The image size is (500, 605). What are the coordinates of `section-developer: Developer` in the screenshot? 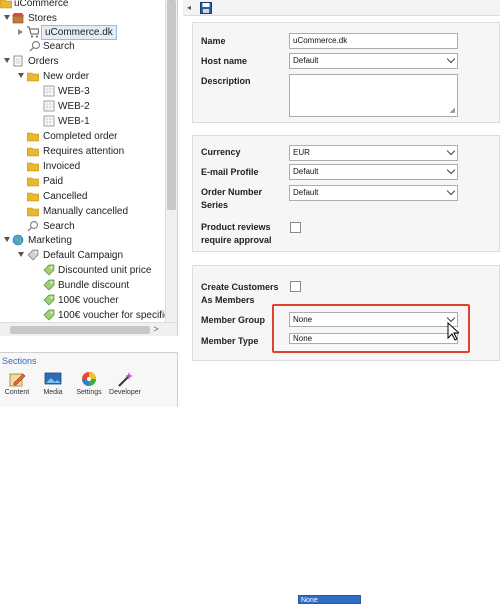 It's located at (125, 383).